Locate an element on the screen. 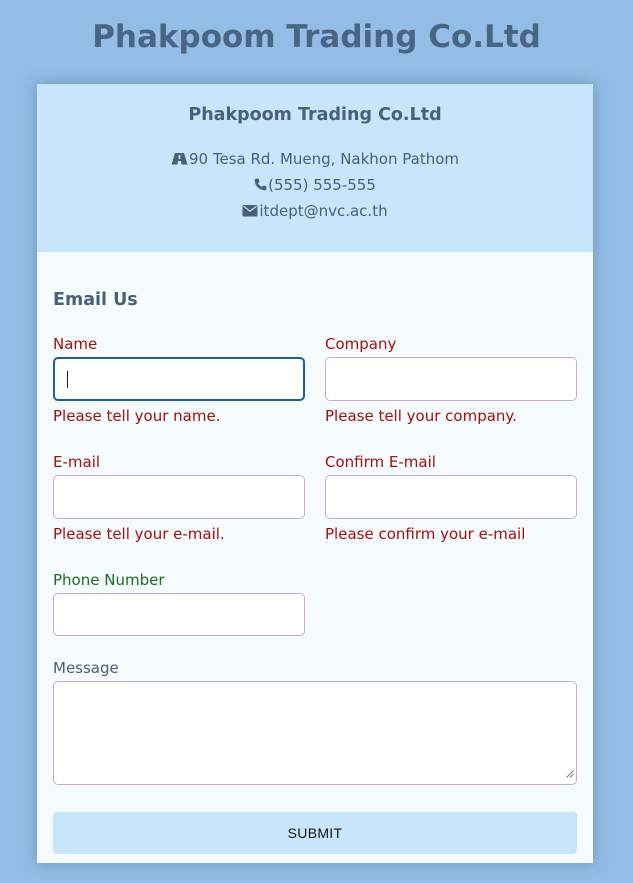  confirm-email-input is located at coordinates (451, 497).